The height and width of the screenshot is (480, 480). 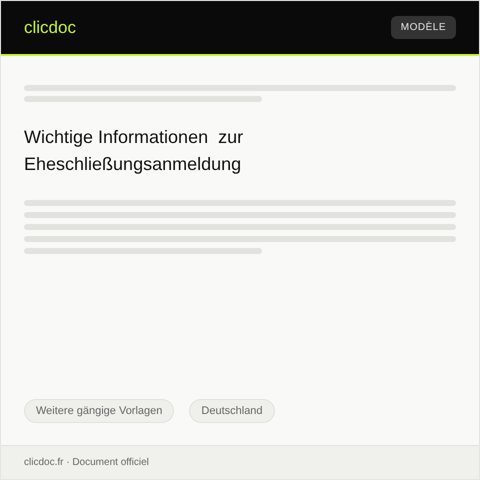 I want to click on footer-text: clicdoc.fr · Document officiel, so click(x=86, y=463).